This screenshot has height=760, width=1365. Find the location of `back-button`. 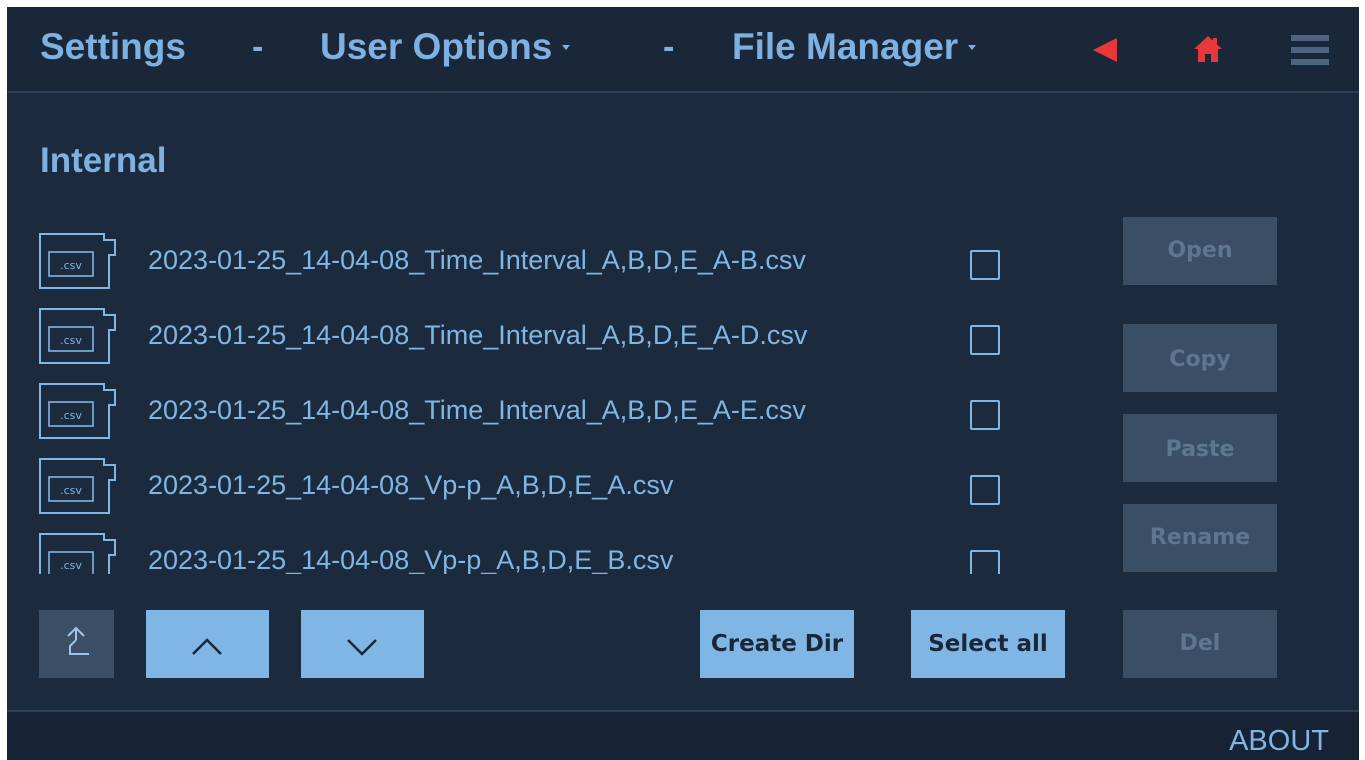

back-button is located at coordinates (1105, 50).